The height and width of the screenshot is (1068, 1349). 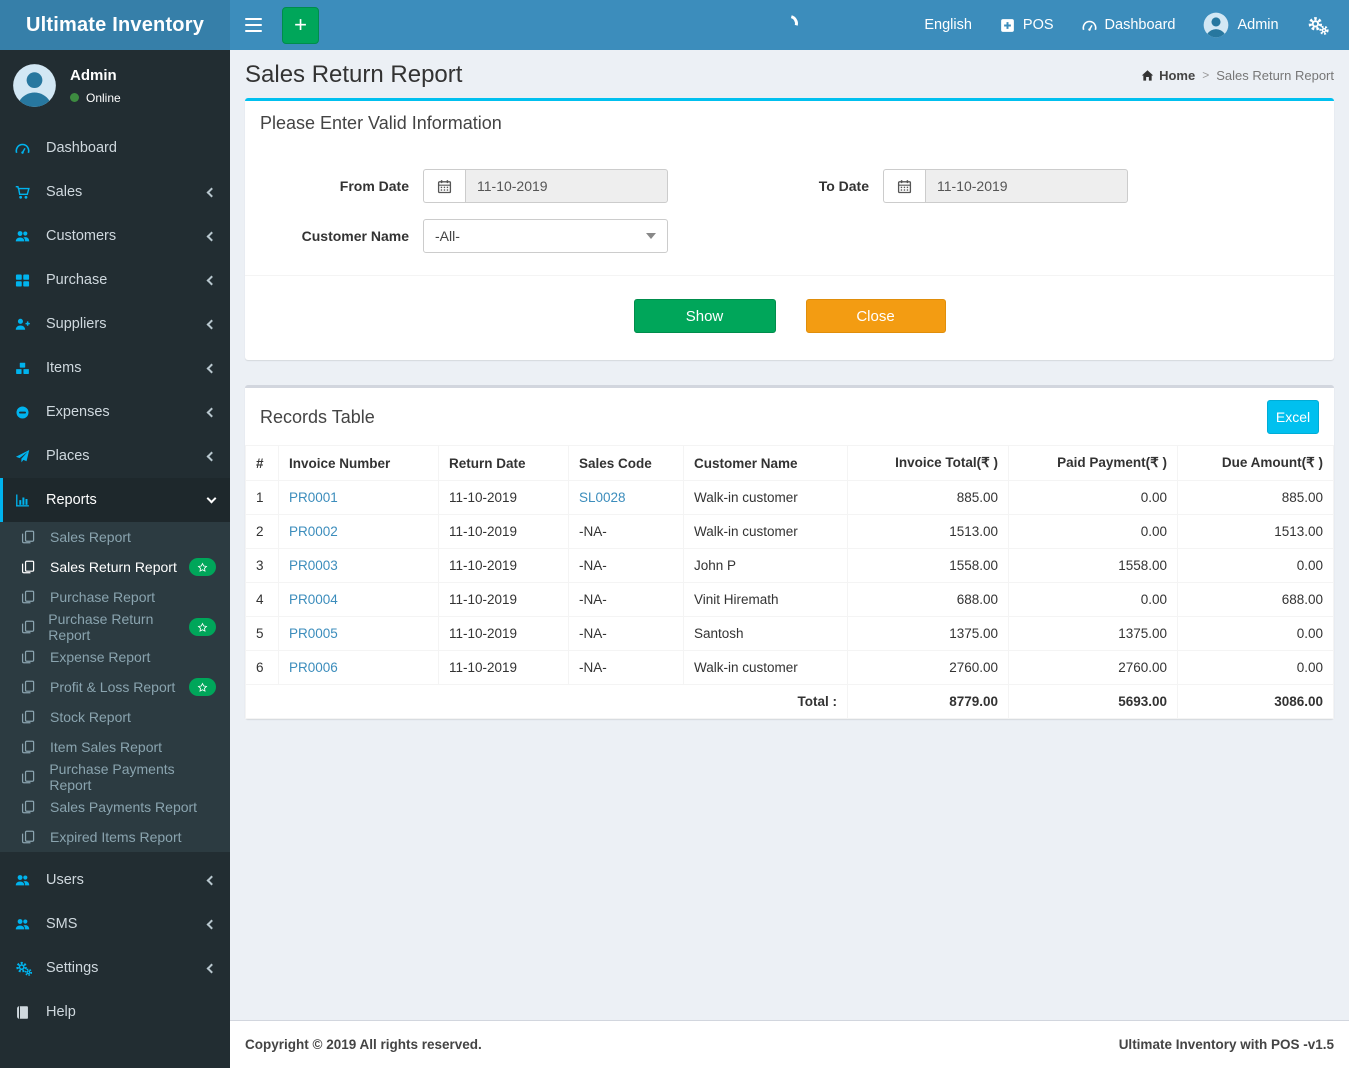 What do you see at coordinates (115, 368) in the screenshot?
I see `sidebar-item-items: Items` at bounding box center [115, 368].